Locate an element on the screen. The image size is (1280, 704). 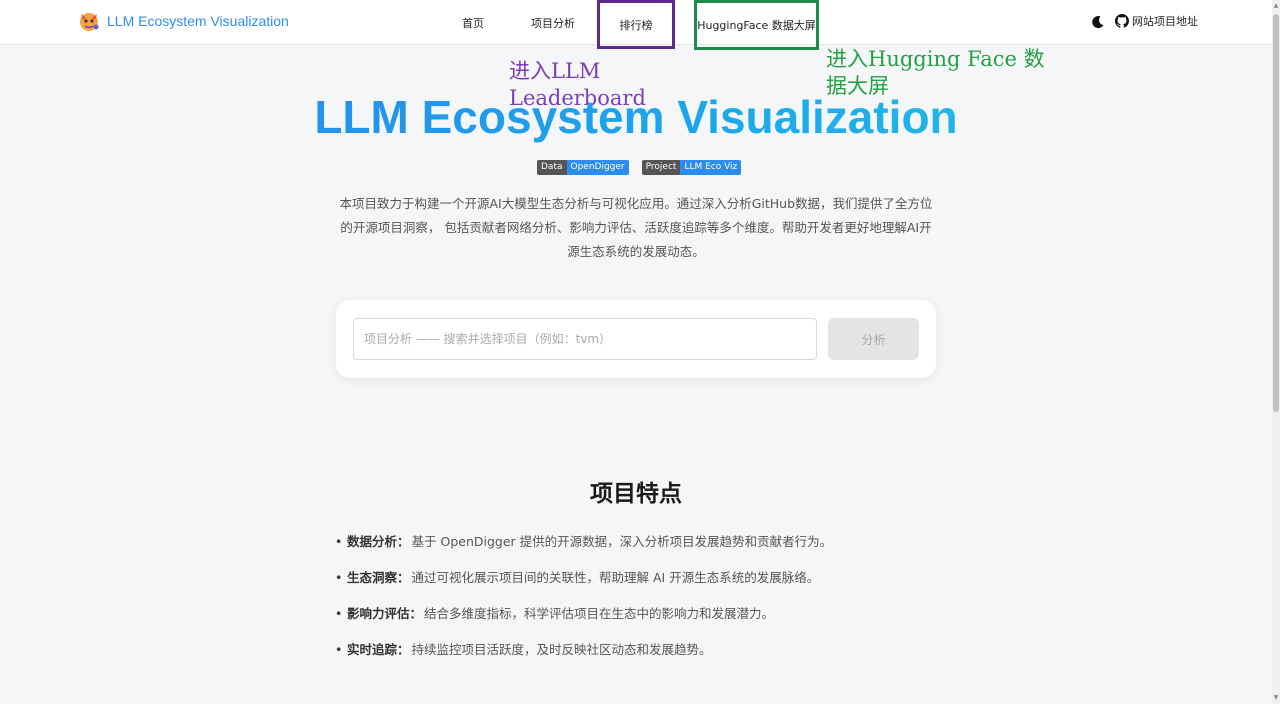
nav-leaderboard: 排行榜 is located at coordinates (636, 24).